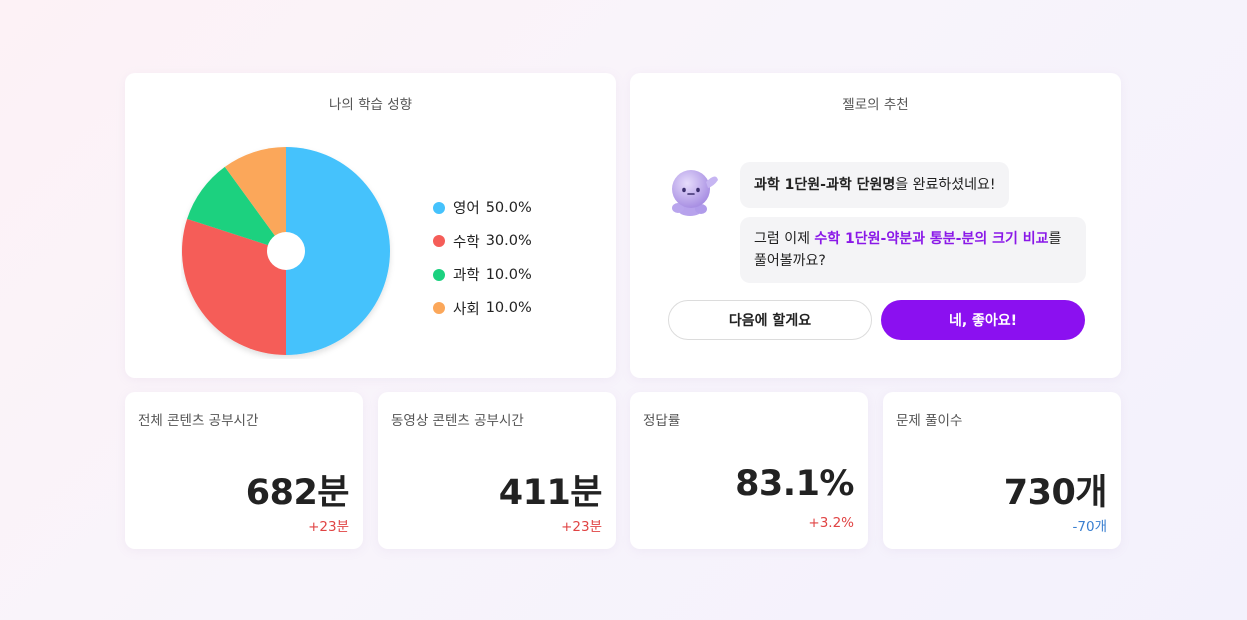 This screenshot has height=620, width=1247. Describe the element at coordinates (466, 309) in the screenshot. I see `legend-label: 사회` at that location.